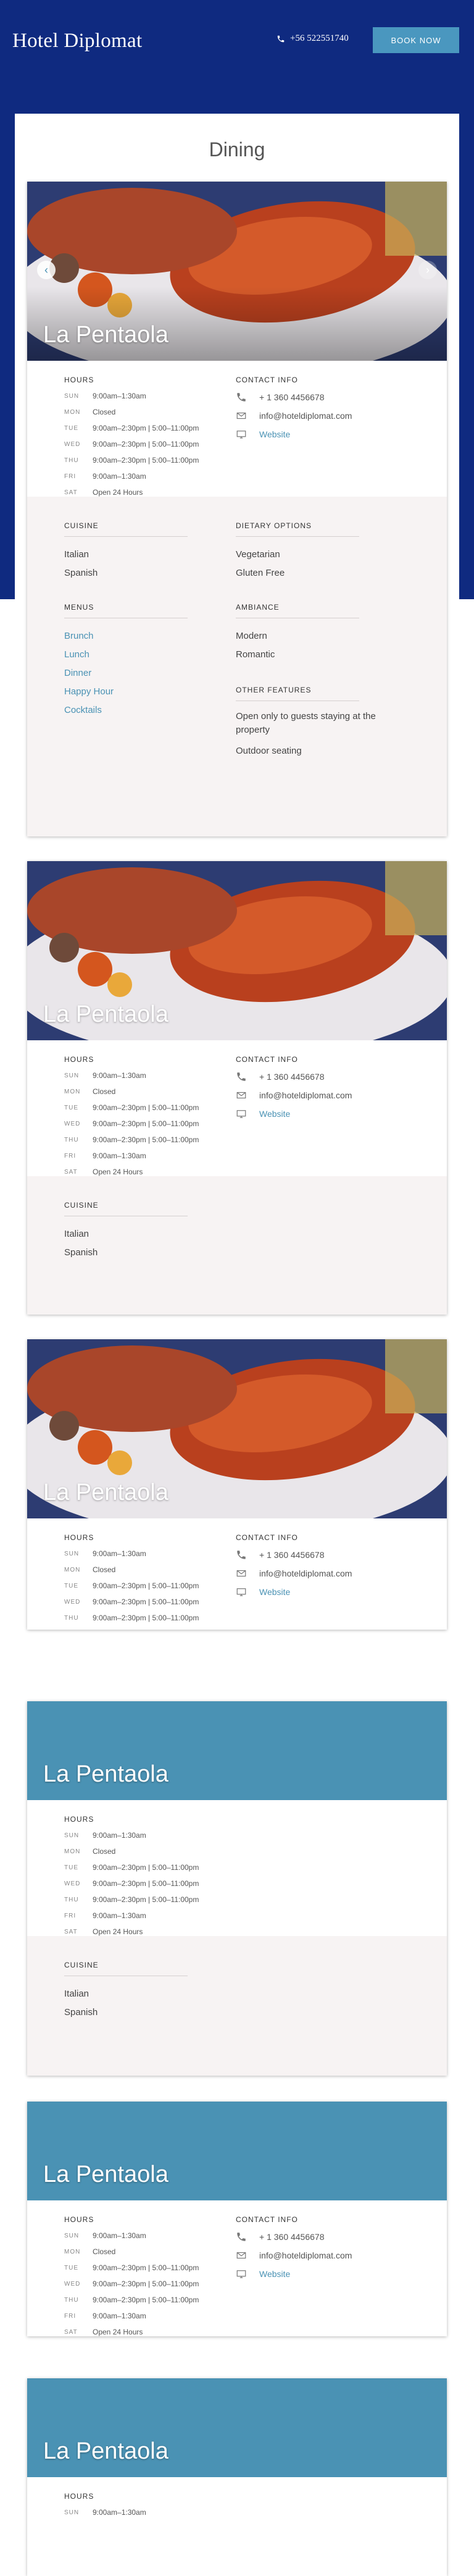  What do you see at coordinates (126, 655) in the screenshot?
I see `menu-link-lunch: Lunch` at bounding box center [126, 655].